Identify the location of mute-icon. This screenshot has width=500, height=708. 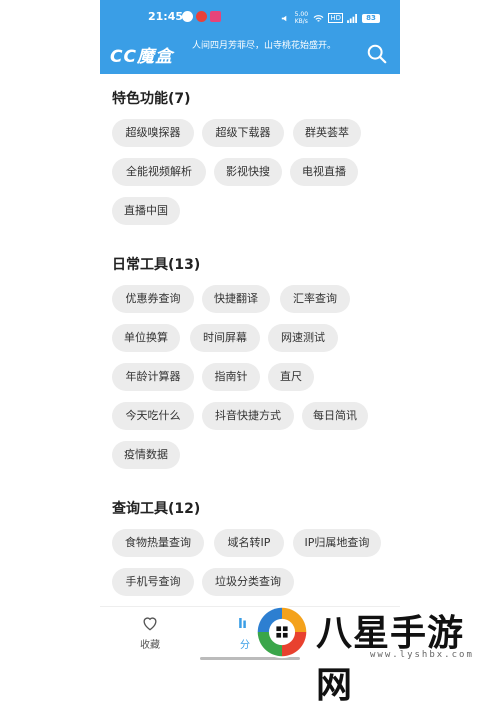
(284, 18).